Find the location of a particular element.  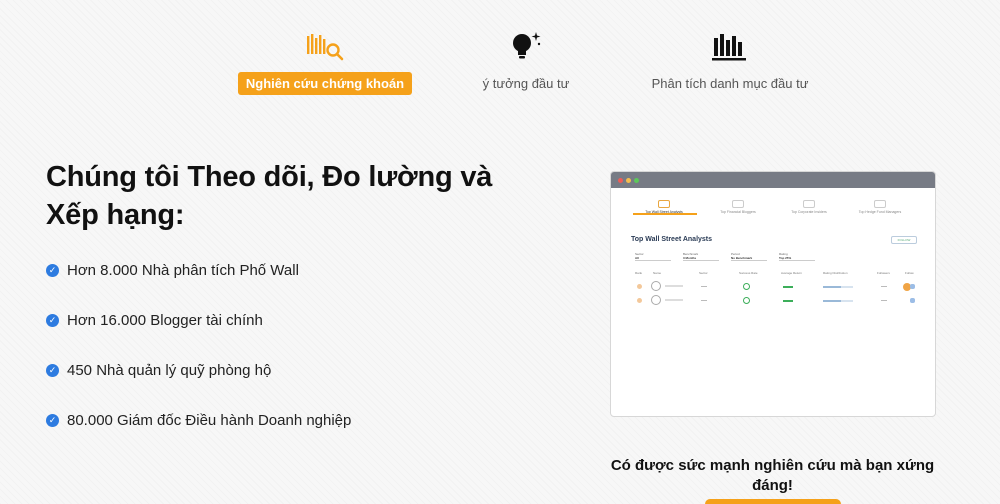

cta-button is located at coordinates (773, 501).